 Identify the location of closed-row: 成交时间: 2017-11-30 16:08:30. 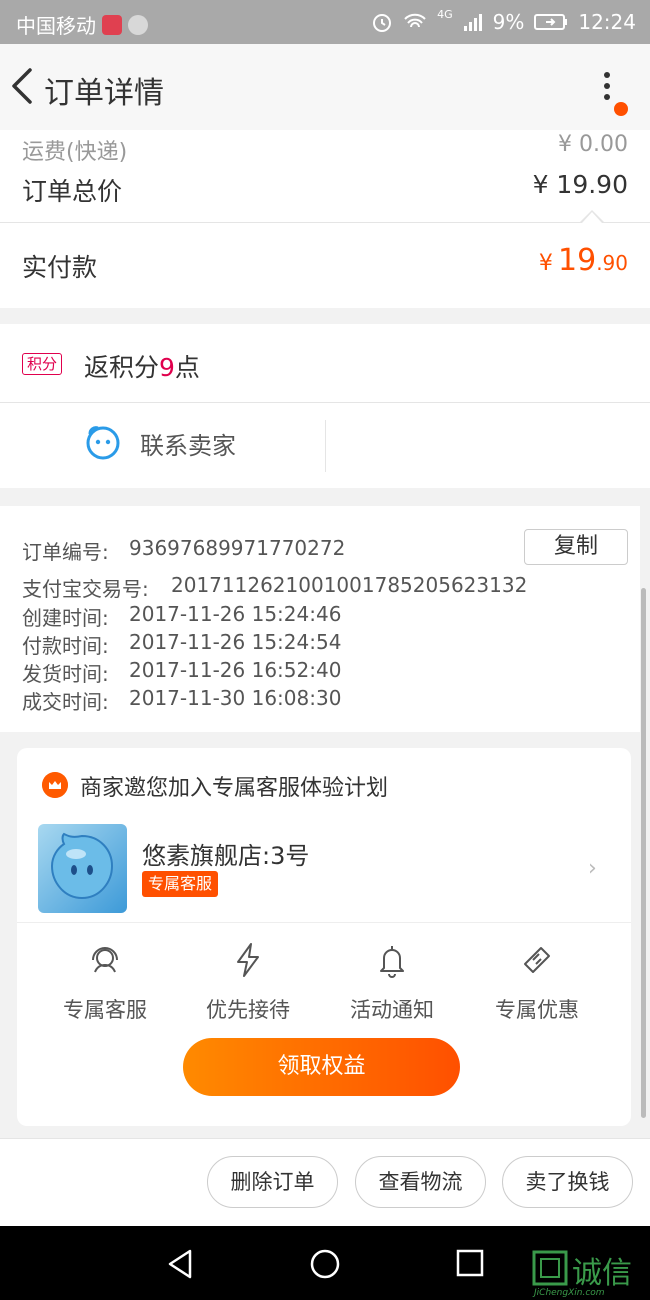
(181, 700).